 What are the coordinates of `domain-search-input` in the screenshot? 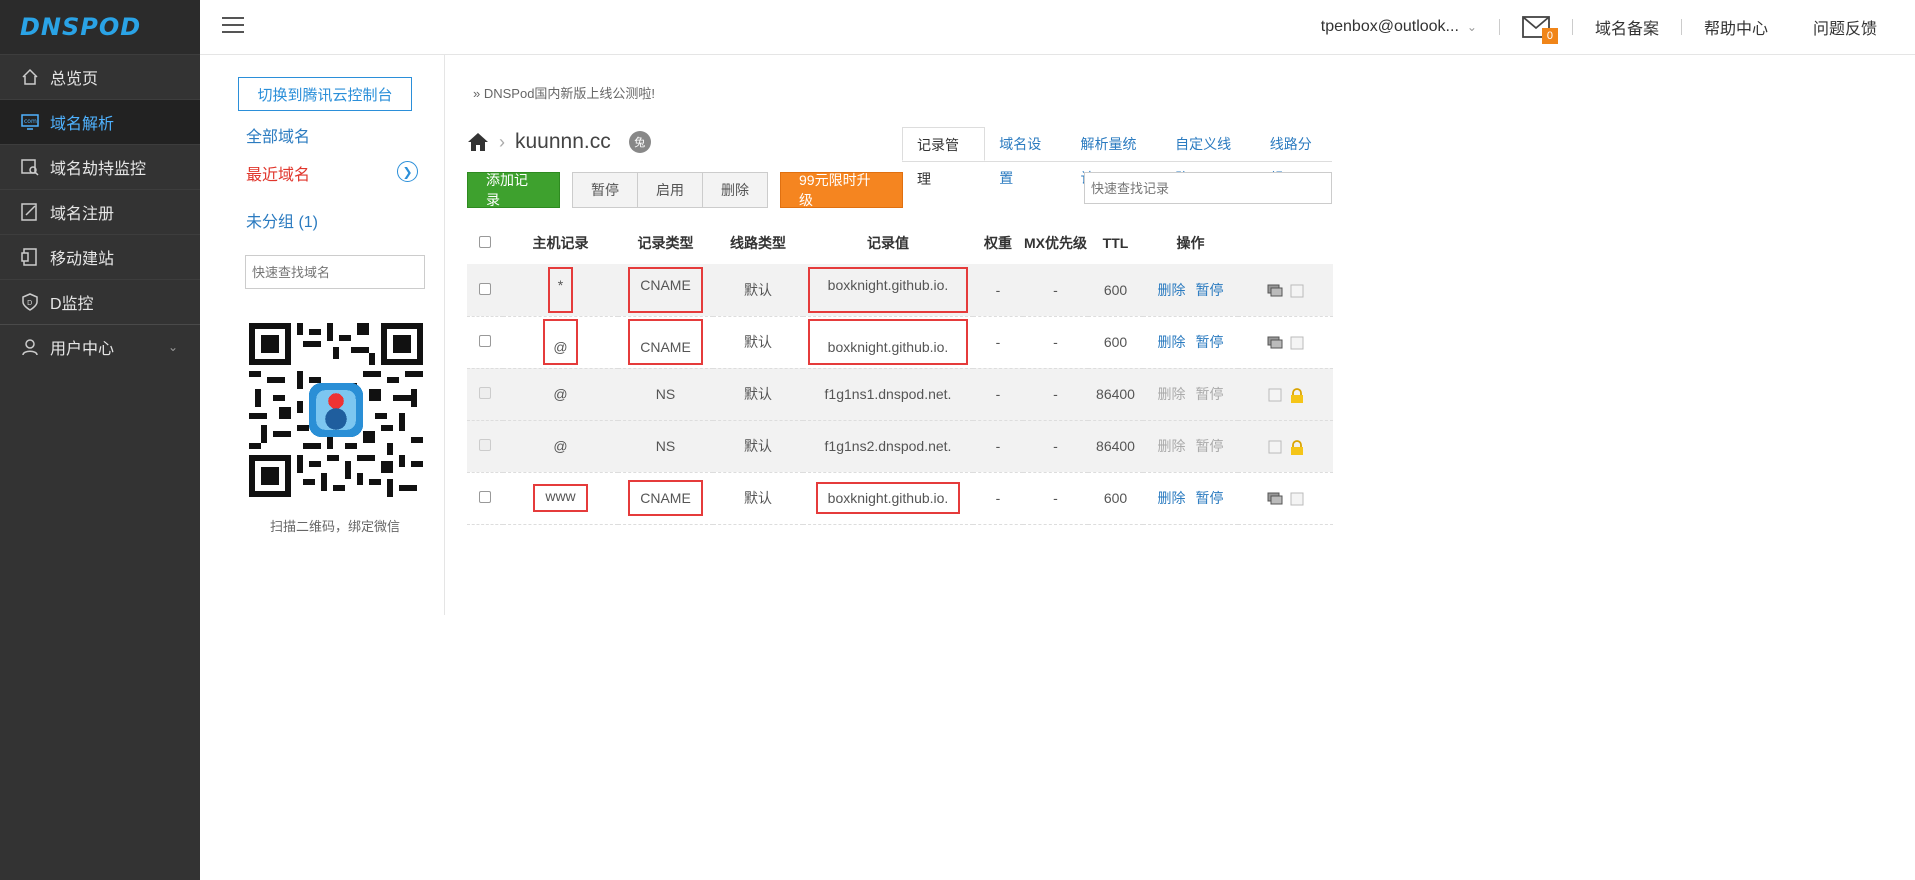 It's located at (335, 272).